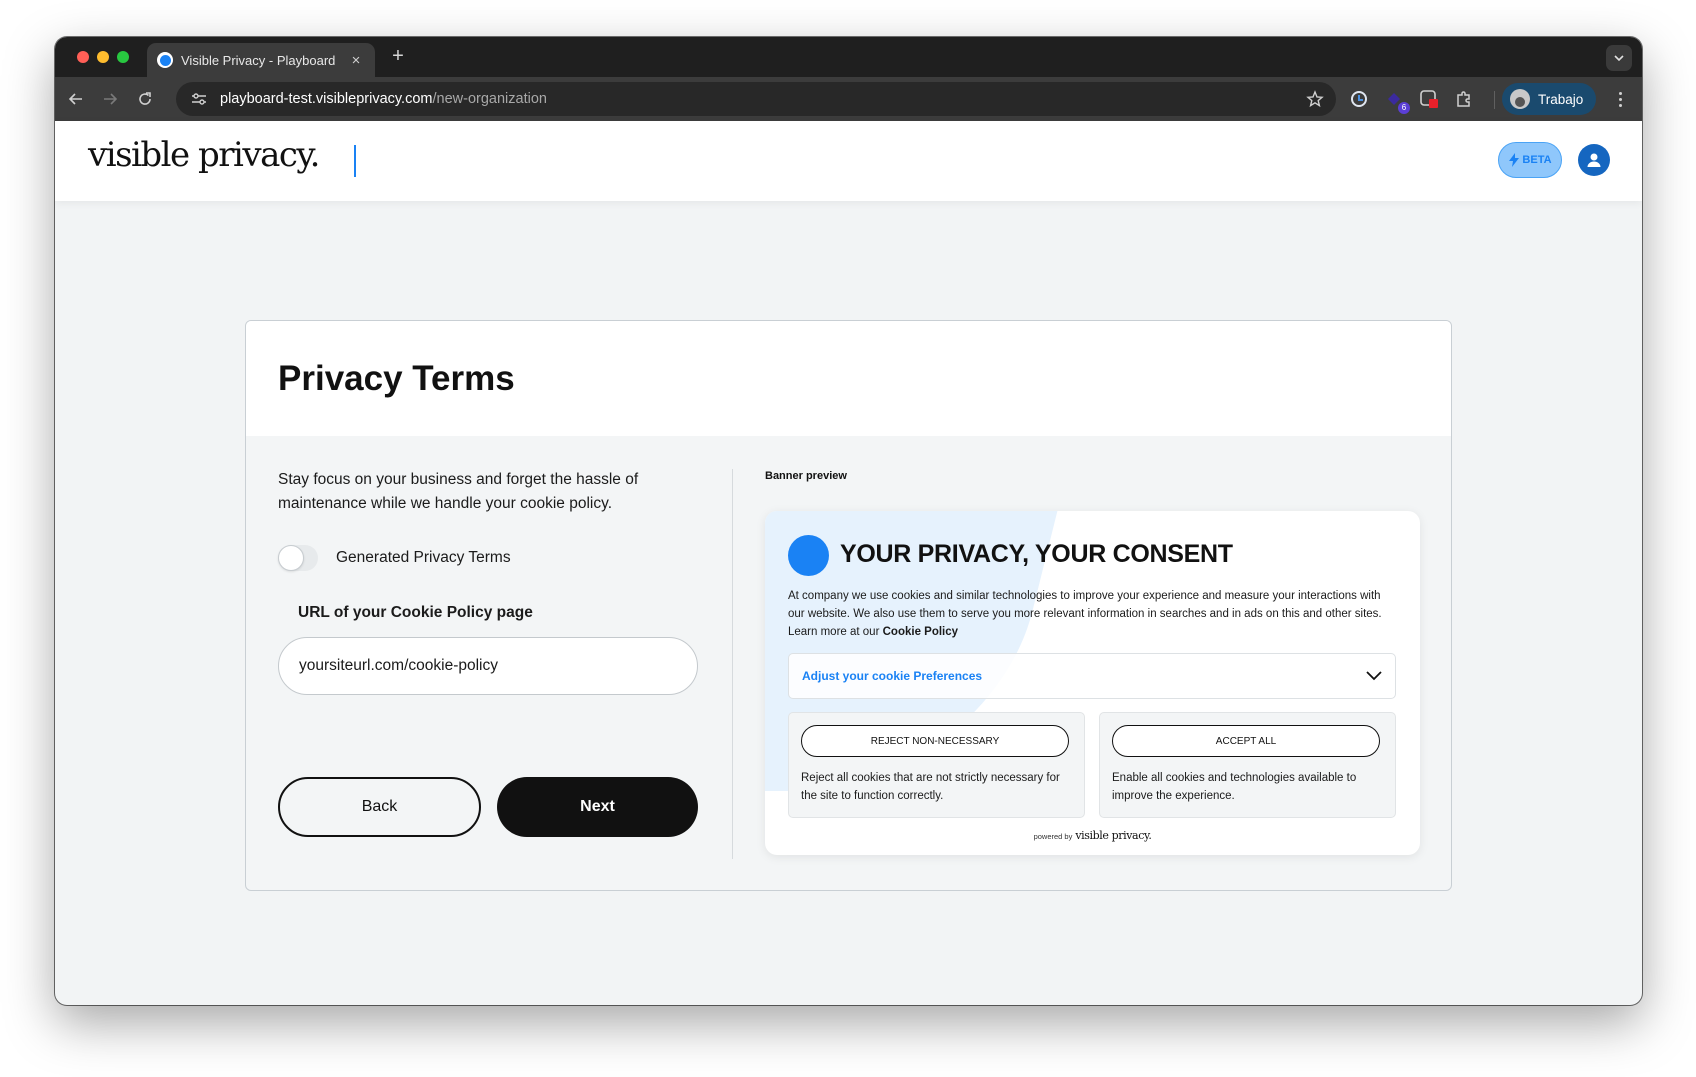 This screenshot has height=1077, width=1696. I want to click on tab-close-icon: ×, so click(356, 60).